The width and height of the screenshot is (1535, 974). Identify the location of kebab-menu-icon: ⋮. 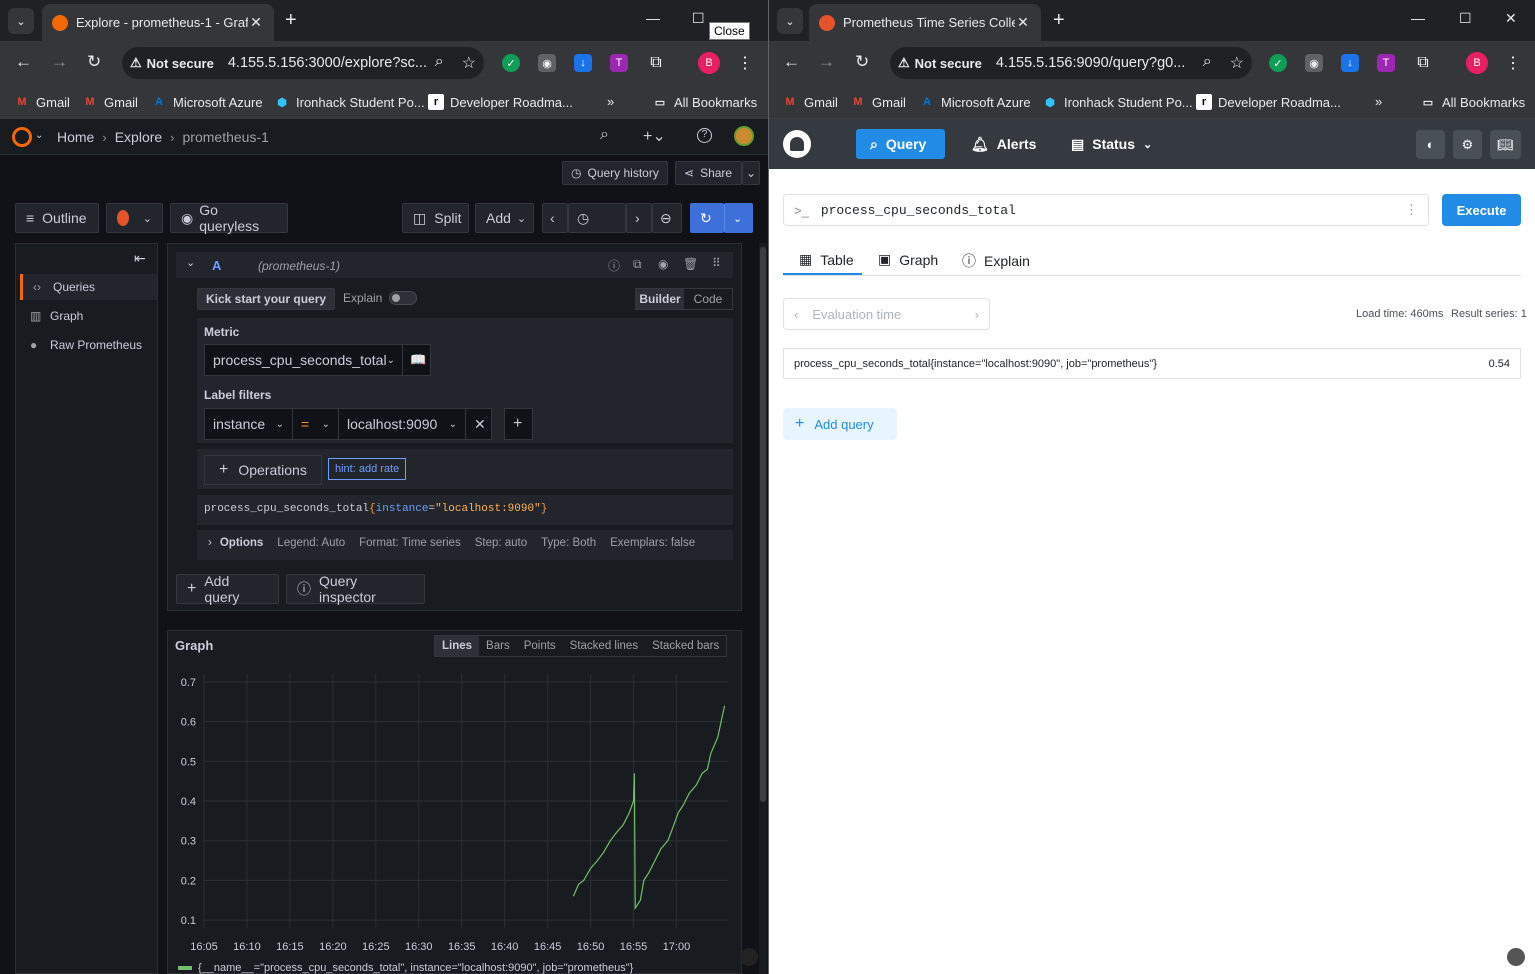
(1513, 63).